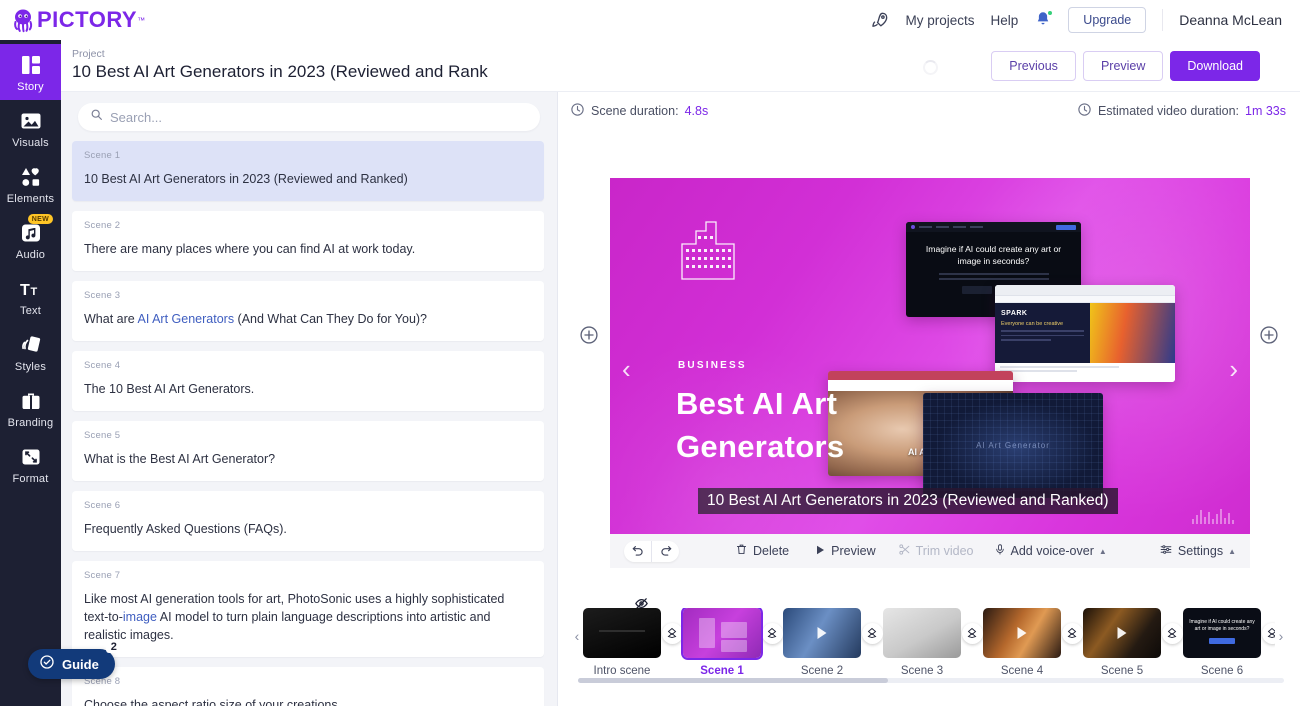 The width and height of the screenshot is (1300, 706). Describe the element at coordinates (931, 680) in the screenshot. I see `timeline-scrollbar` at that location.